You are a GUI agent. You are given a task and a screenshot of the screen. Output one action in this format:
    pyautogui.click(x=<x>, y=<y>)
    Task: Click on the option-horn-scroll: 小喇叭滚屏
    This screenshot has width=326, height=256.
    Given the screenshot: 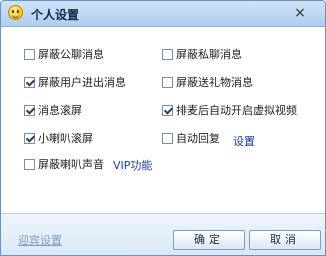 What is the action you would take?
    pyautogui.click(x=58, y=138)
    